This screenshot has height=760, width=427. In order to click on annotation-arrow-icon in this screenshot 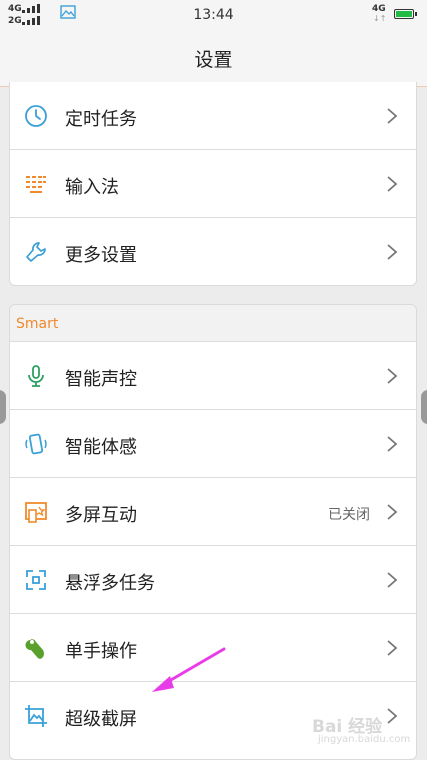, I will do `click(189, 669)`.